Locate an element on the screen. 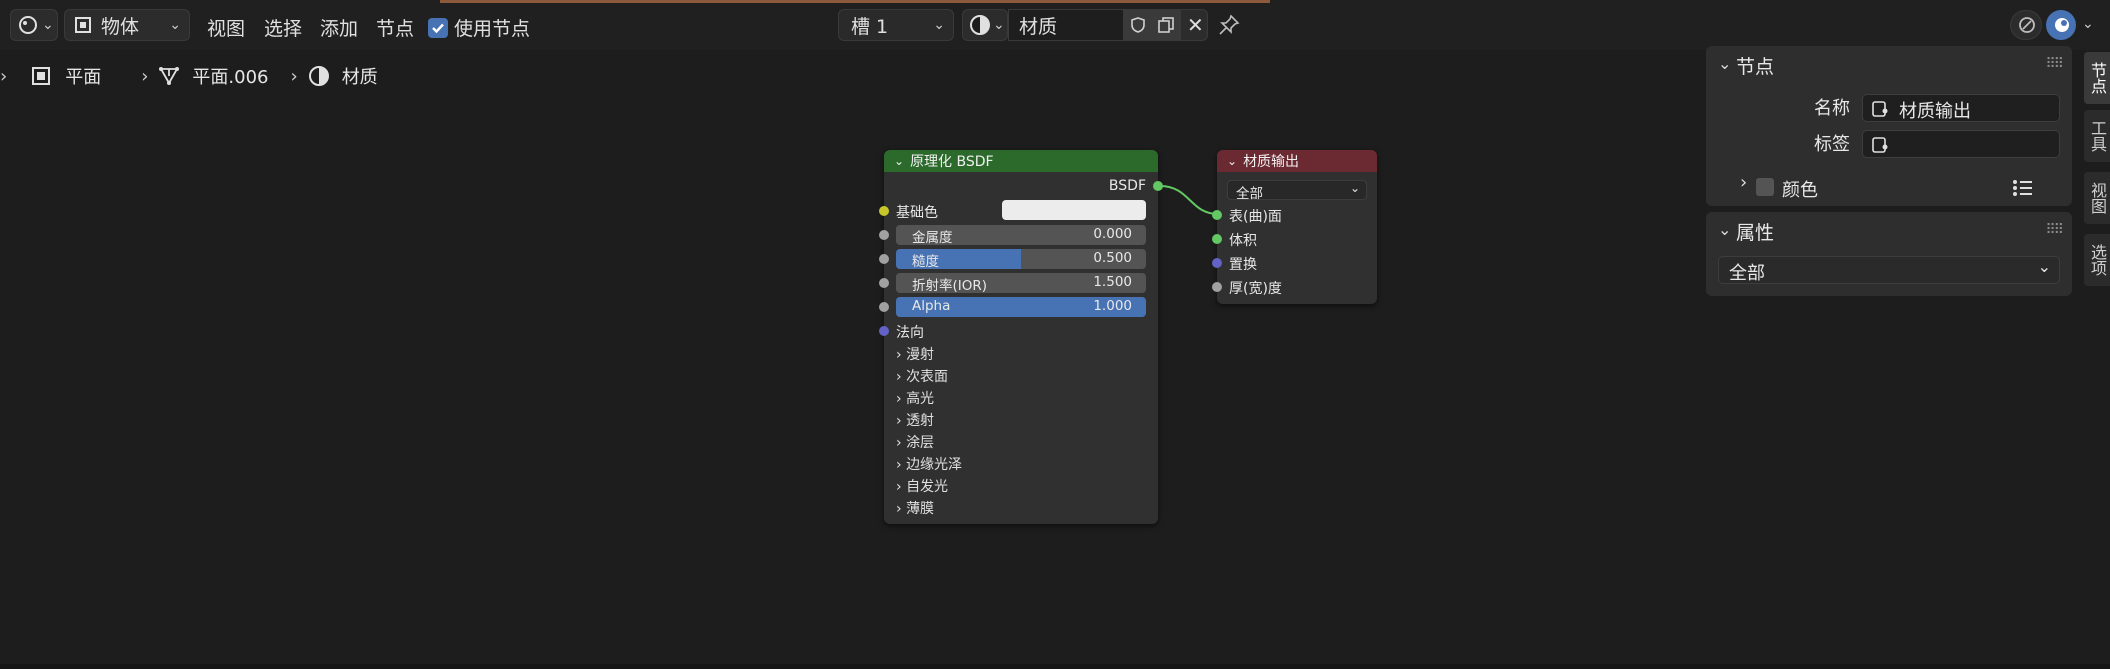  panel-label: 高光 is located at coordinates (920, 399).